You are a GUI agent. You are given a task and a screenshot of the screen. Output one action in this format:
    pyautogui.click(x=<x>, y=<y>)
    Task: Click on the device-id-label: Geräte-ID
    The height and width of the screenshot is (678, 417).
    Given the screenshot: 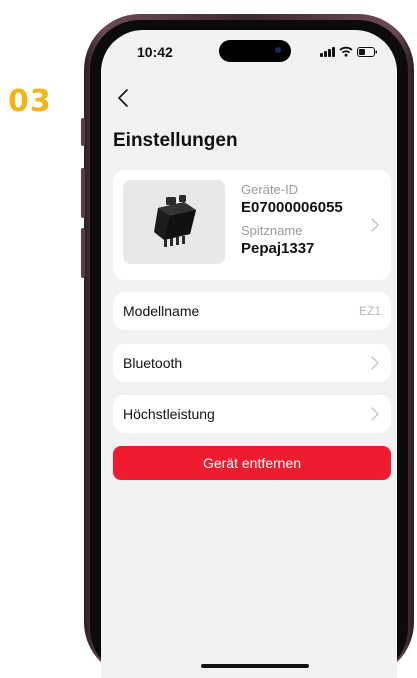 What is the action you would take?
    pyautogui.click(x=270, y=189)
    